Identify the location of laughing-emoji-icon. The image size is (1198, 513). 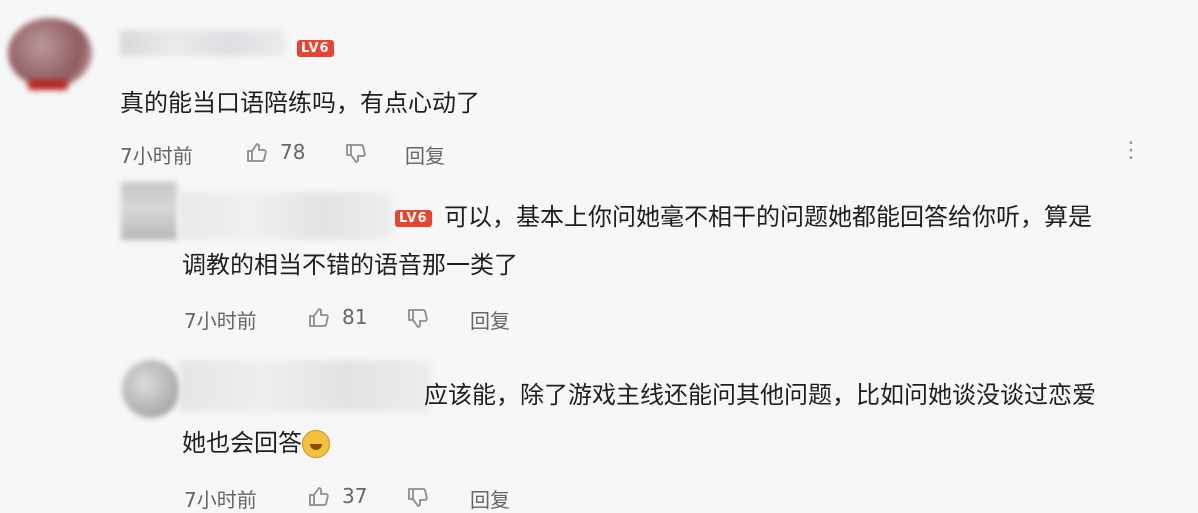
(316, 444).